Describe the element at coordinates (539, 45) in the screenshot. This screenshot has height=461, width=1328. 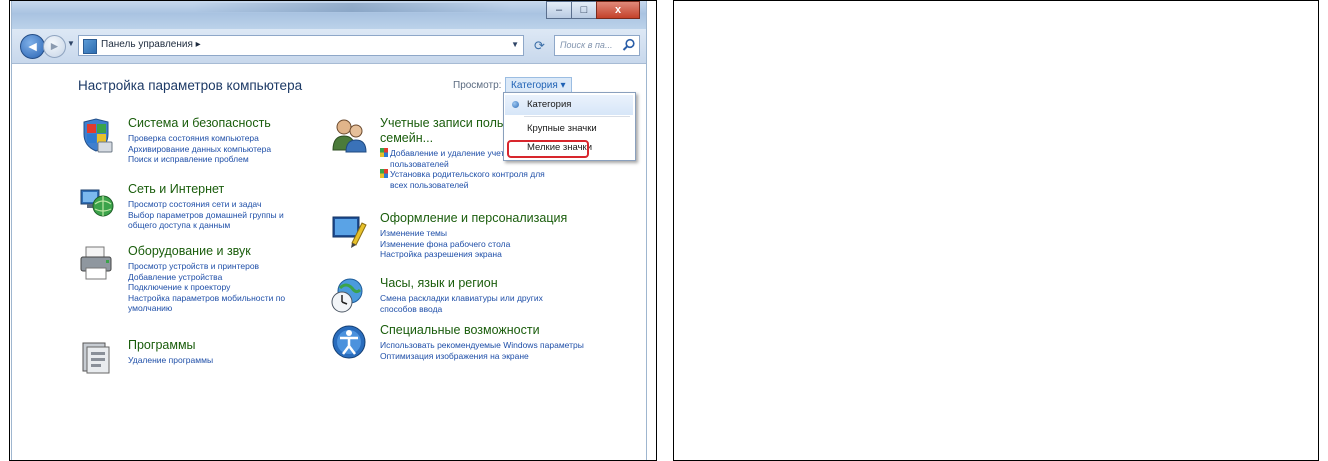
I see `refresh-icon: ⟳` at that location.